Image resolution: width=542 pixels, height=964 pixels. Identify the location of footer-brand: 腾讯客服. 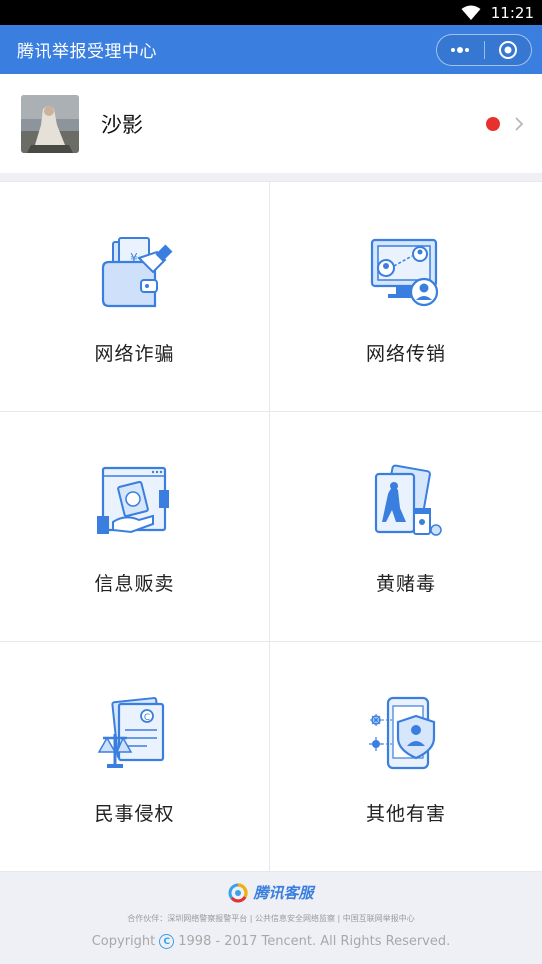
(271, 892).